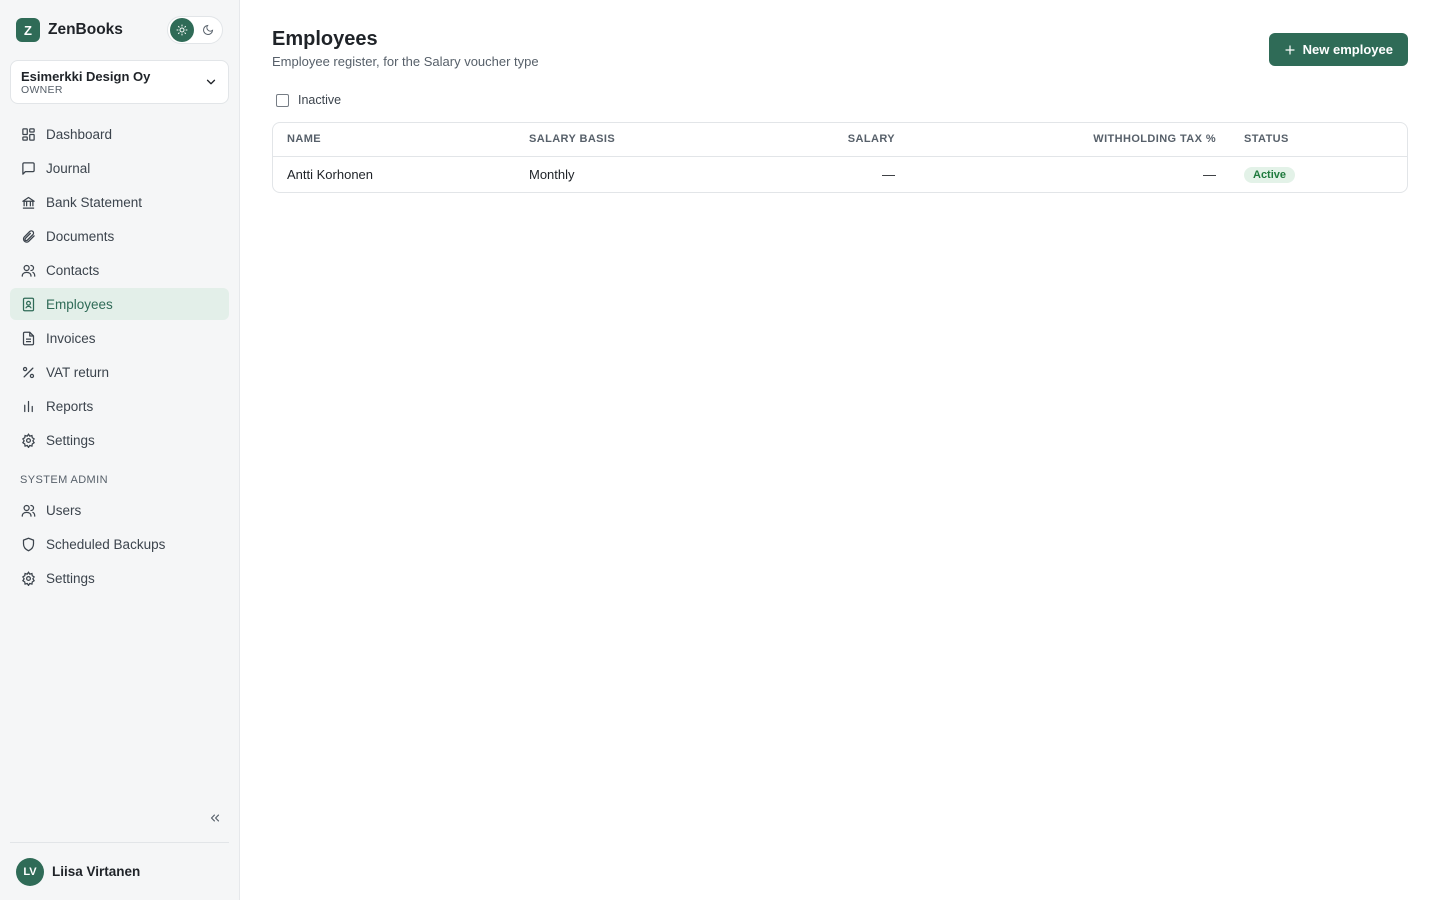  Describe the element at coordinates (68, 168) in the screenshot. I see `nav-item-label: Journal` at that location.